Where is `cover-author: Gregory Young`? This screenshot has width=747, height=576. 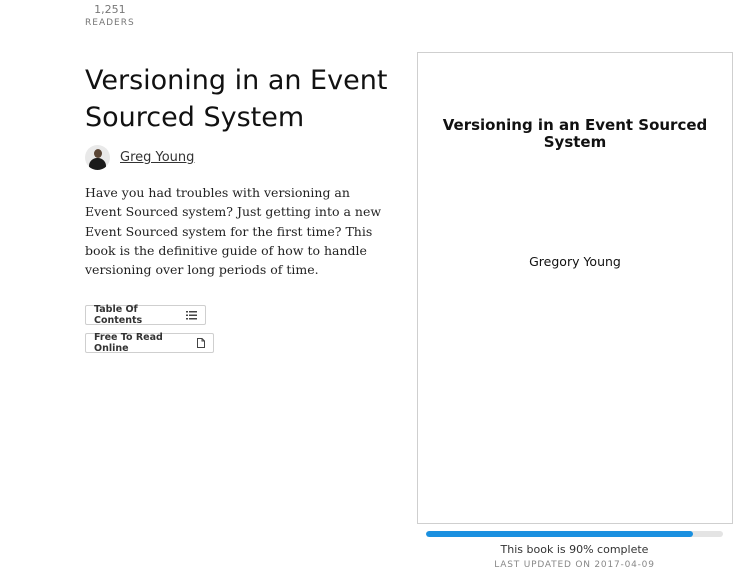 cover-author: Gregory Young is located at coordinates (575, 261).